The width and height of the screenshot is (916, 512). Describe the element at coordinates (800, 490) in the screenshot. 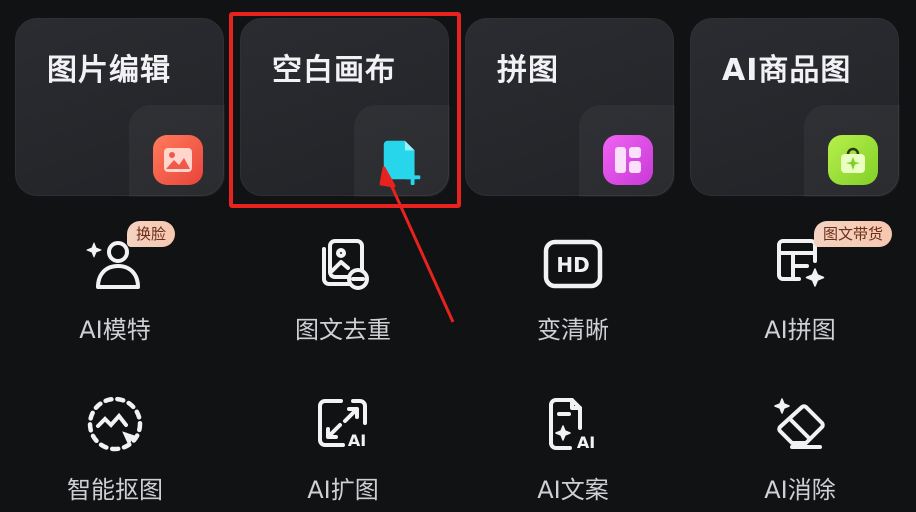

I see `tool-label: AI消除` at that location.